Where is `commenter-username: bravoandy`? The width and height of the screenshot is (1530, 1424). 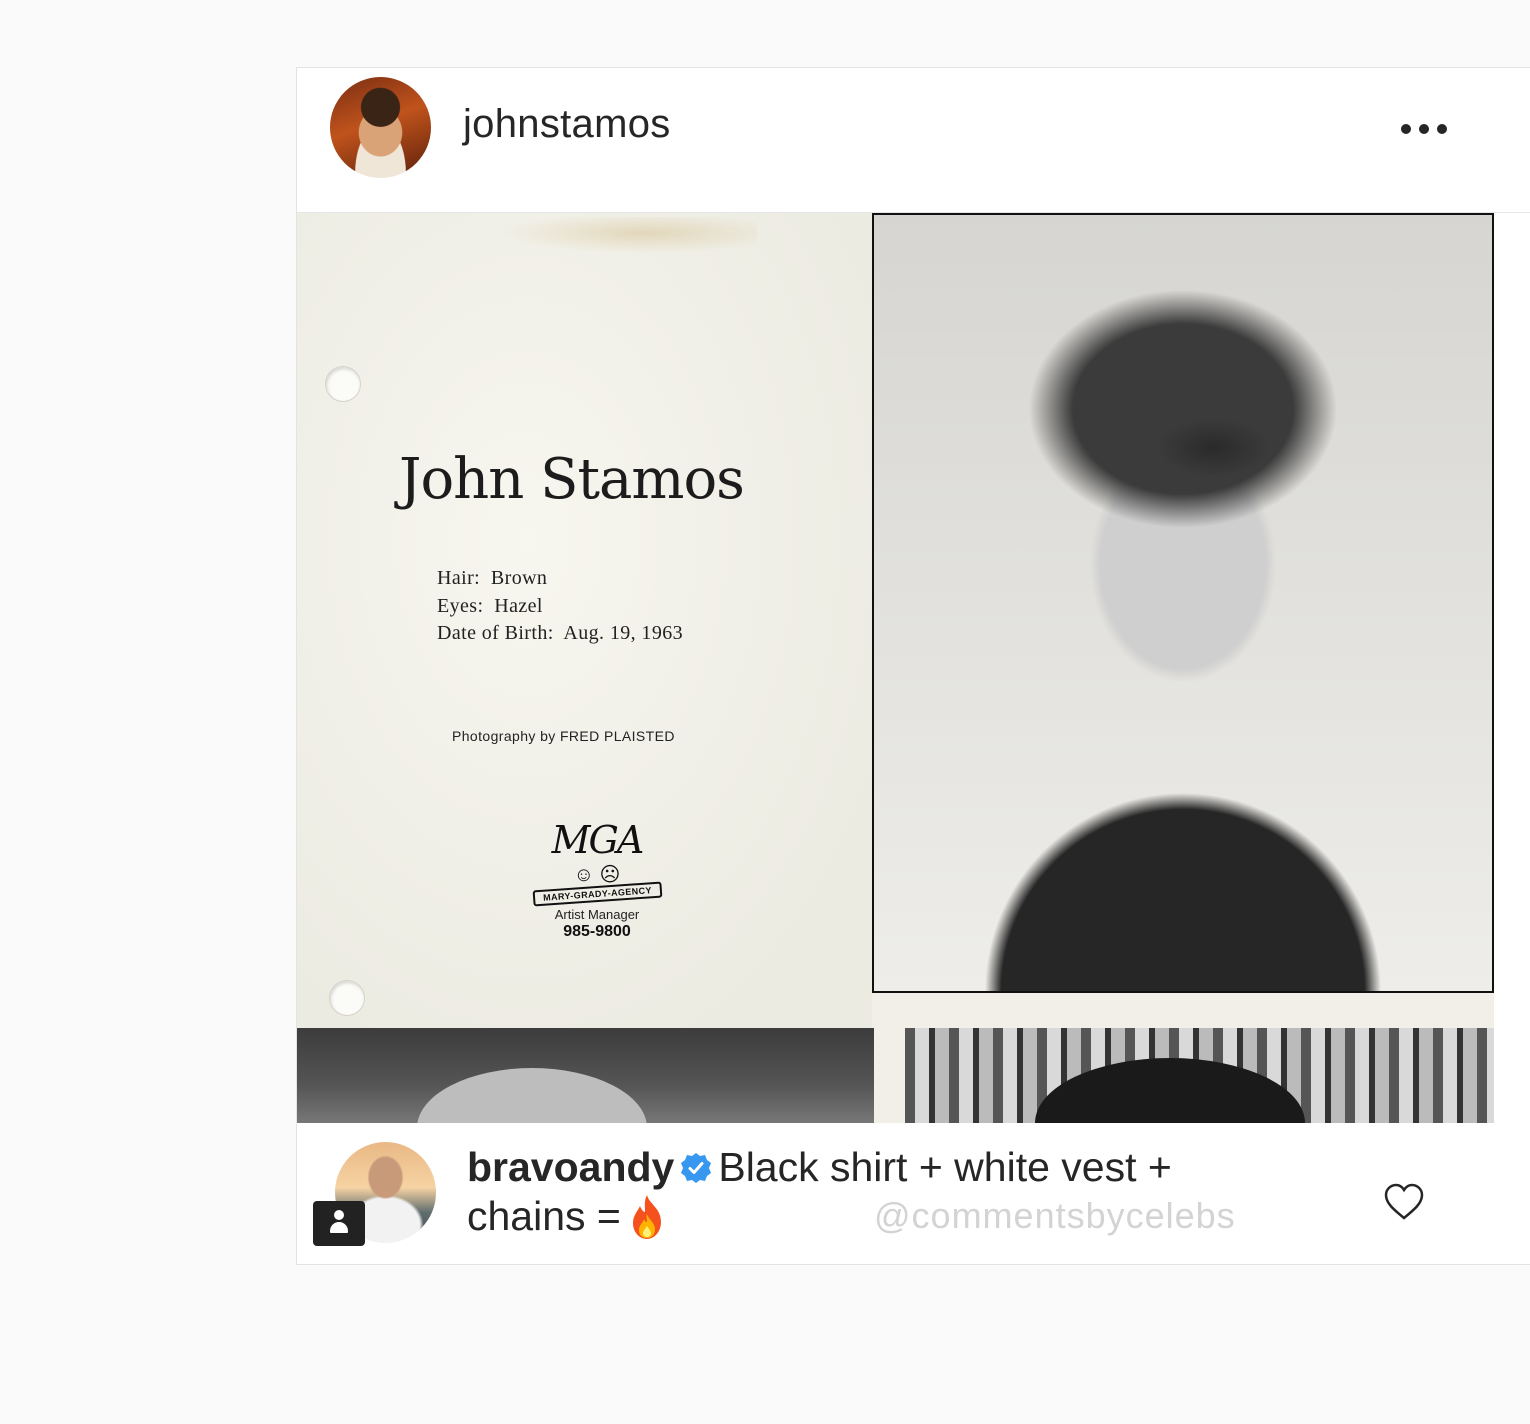
commenter-username: bravoandy is located at coordinates (570, 1167).